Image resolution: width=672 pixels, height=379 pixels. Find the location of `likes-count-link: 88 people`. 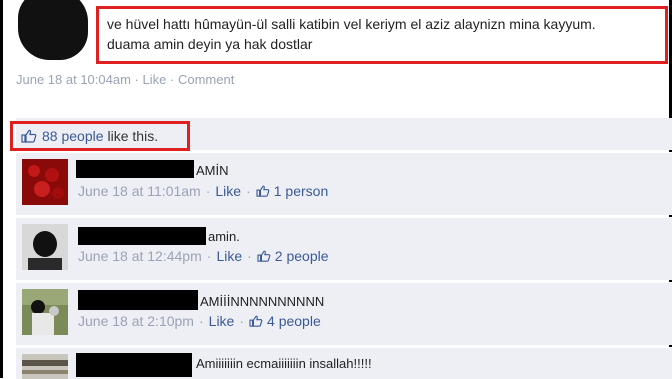

likes-count-link: 88 people is located at coordinates (73, 136).